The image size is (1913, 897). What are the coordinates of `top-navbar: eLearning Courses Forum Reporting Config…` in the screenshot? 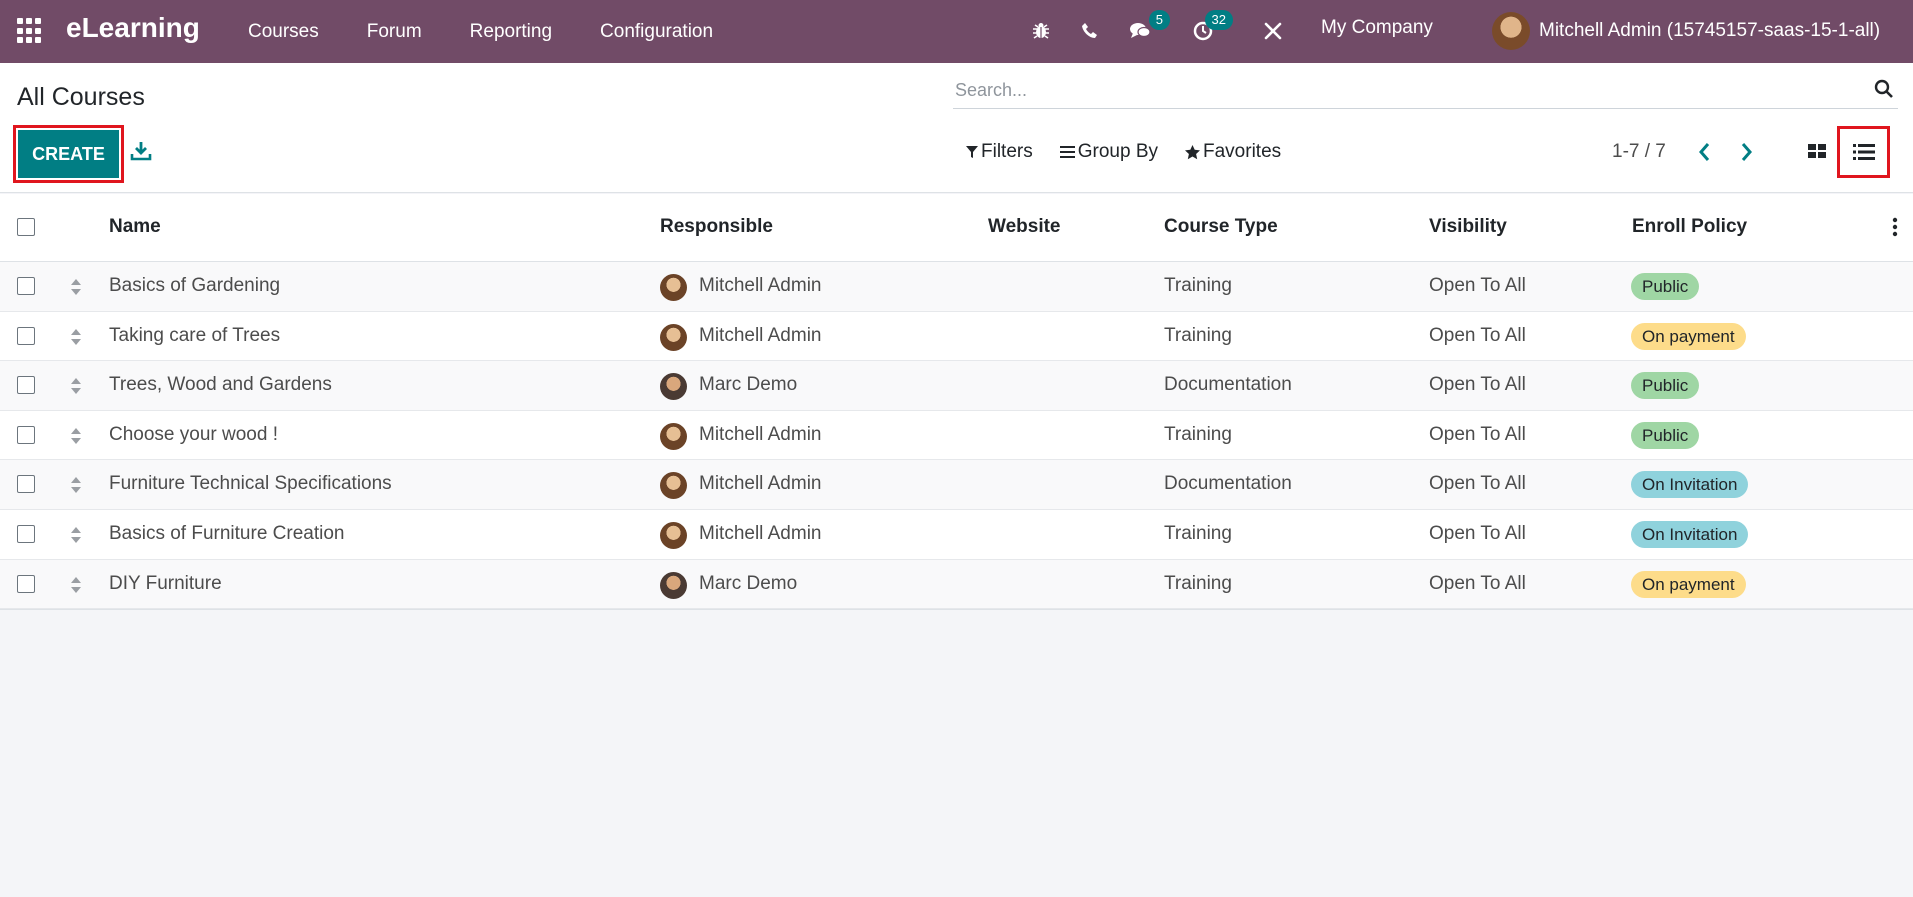 It's located at (956, 31).